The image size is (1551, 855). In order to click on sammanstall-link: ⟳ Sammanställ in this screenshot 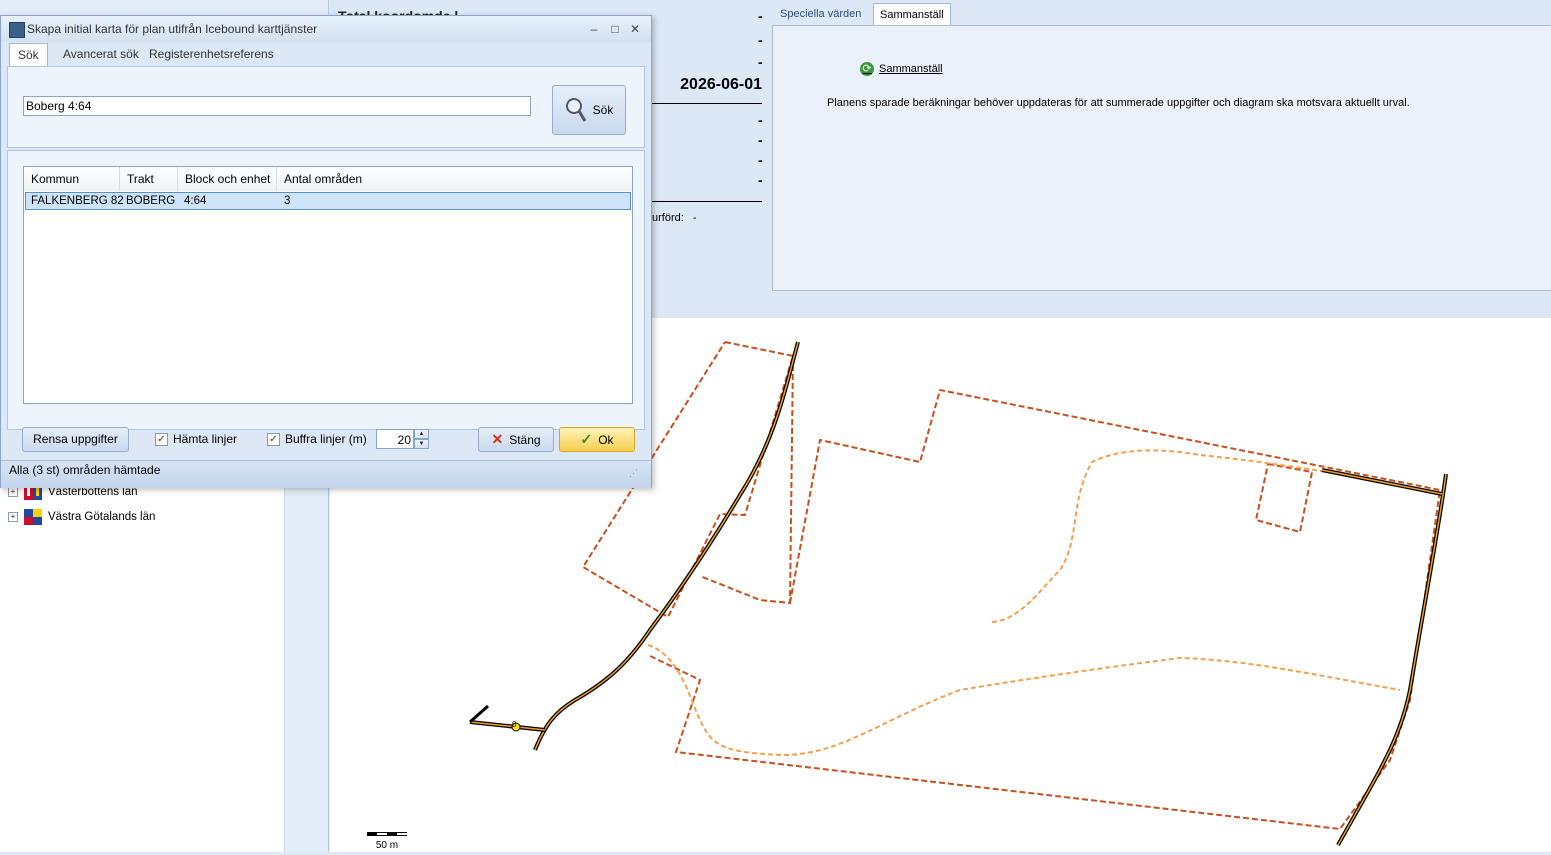, I will do `click(901, 69)`.